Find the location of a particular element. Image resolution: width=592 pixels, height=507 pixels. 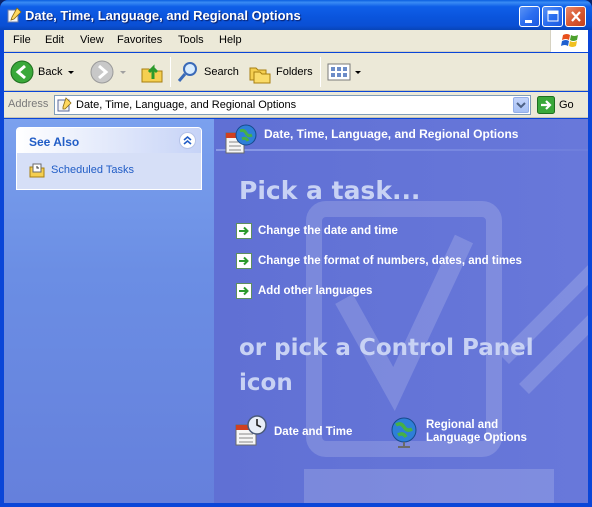

views-button is located at coordinates (343, 72).